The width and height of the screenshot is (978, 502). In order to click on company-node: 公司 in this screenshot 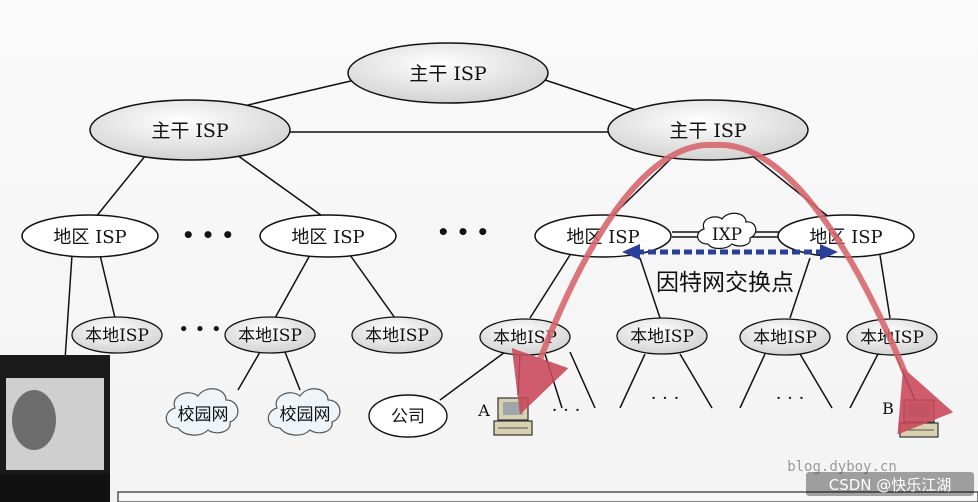, I will do `click(408, 416)`.